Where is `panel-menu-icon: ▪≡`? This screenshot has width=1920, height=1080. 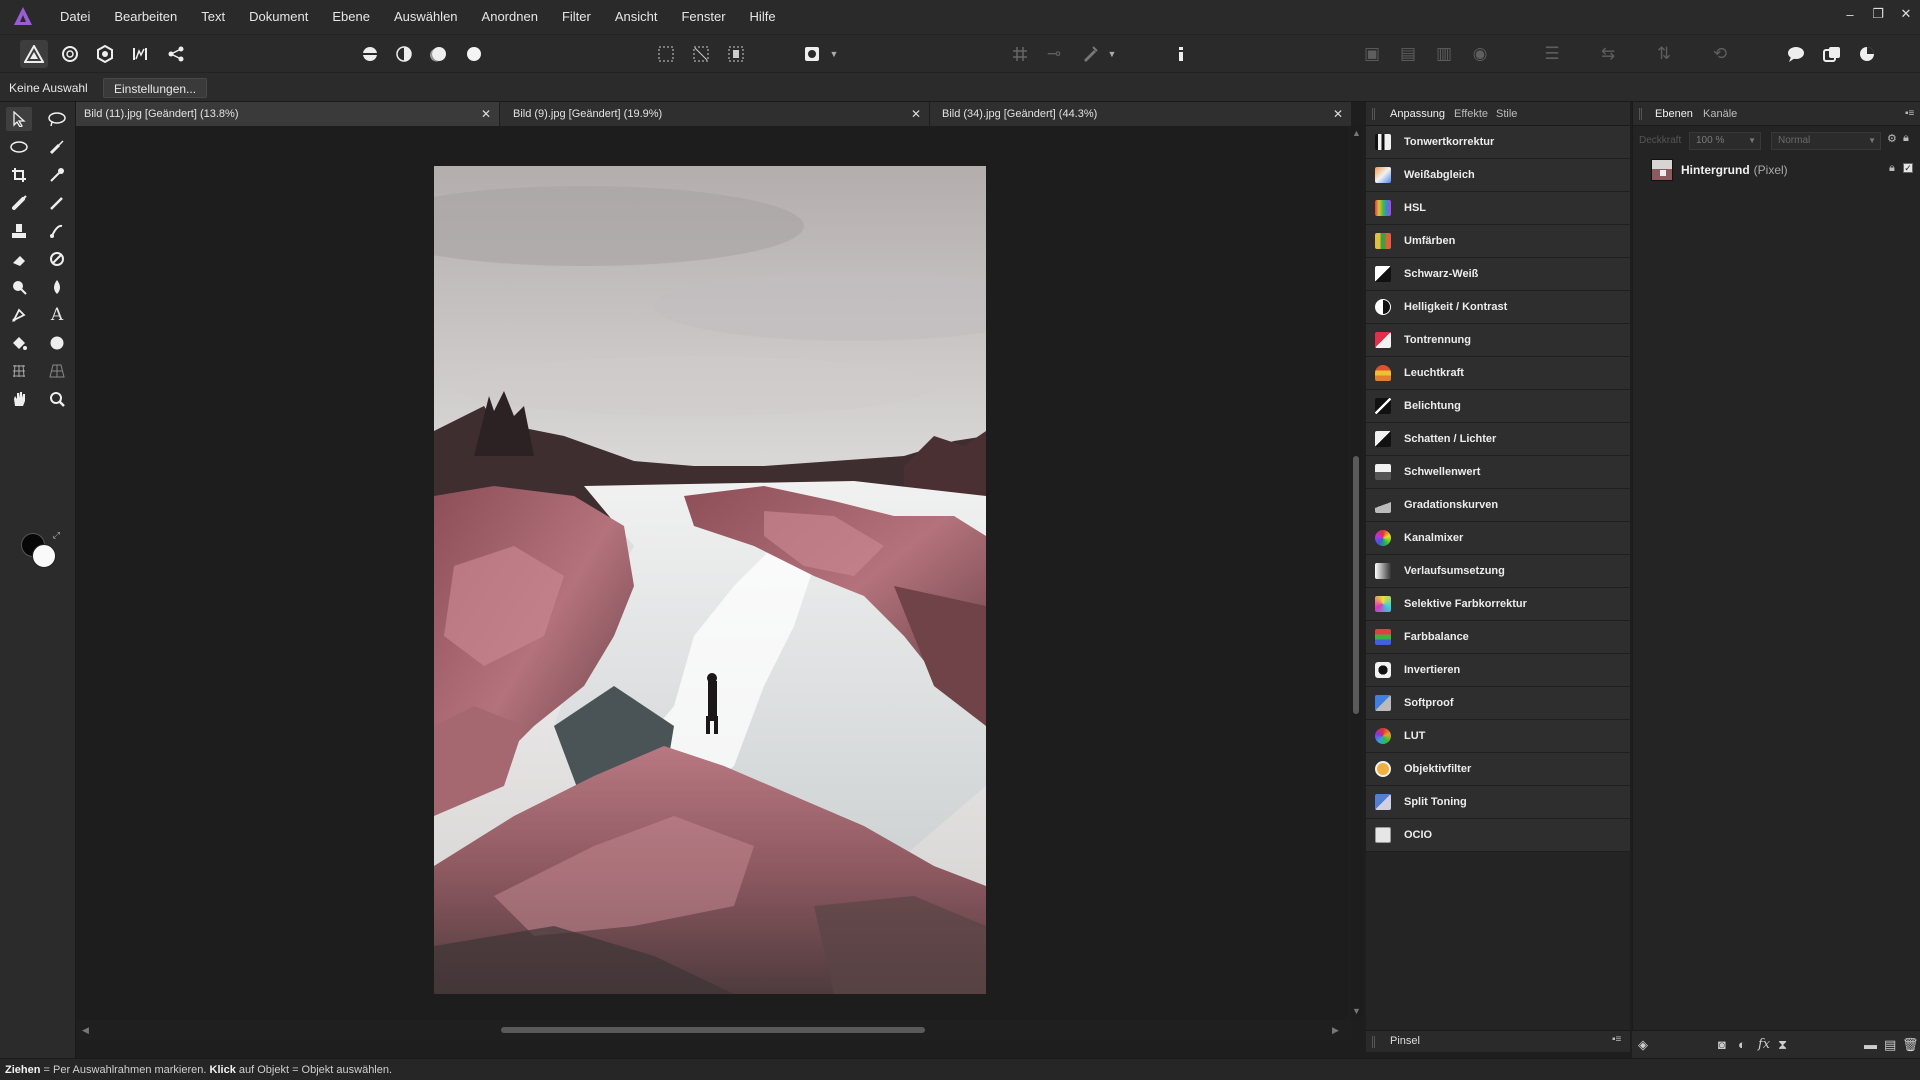
panel-menu-icon: ▪≡ is located at coordinates (1909, 114).